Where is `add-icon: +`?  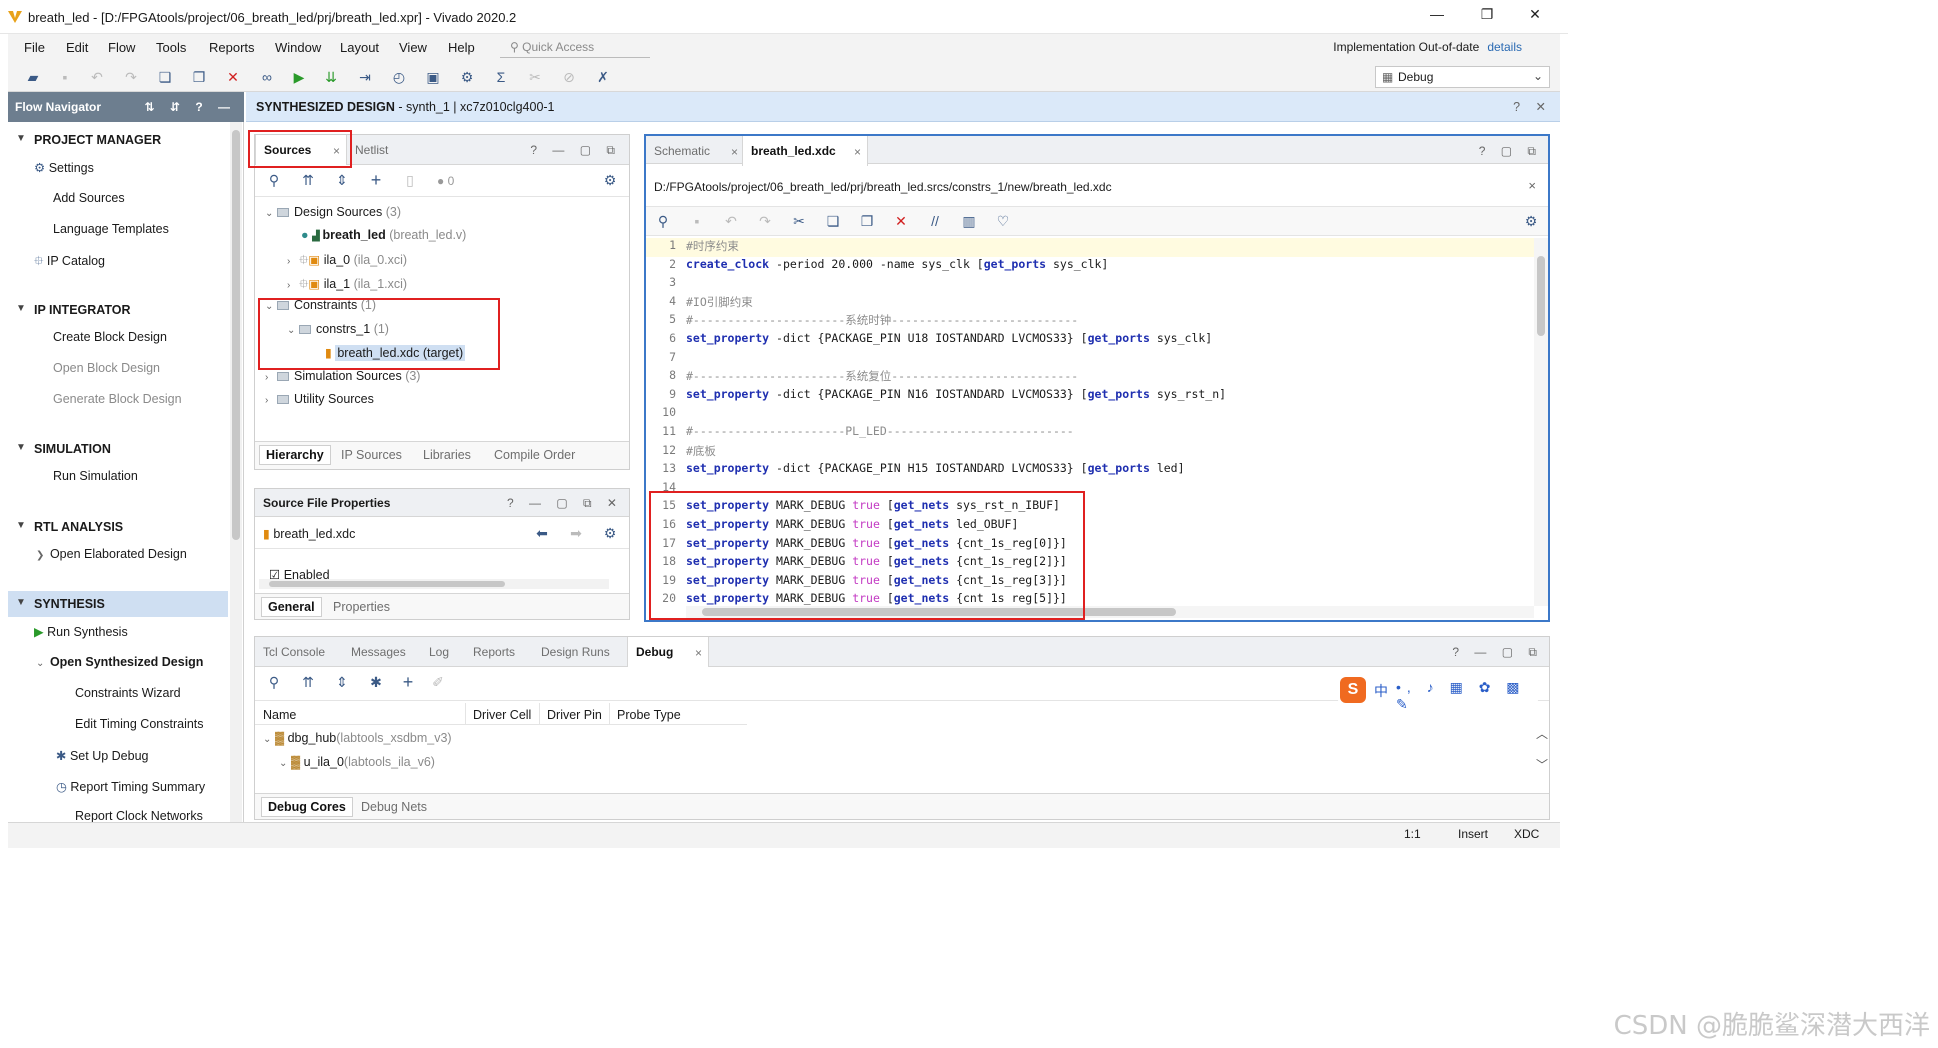
add-icon: + is located at coordinates (376, 180).